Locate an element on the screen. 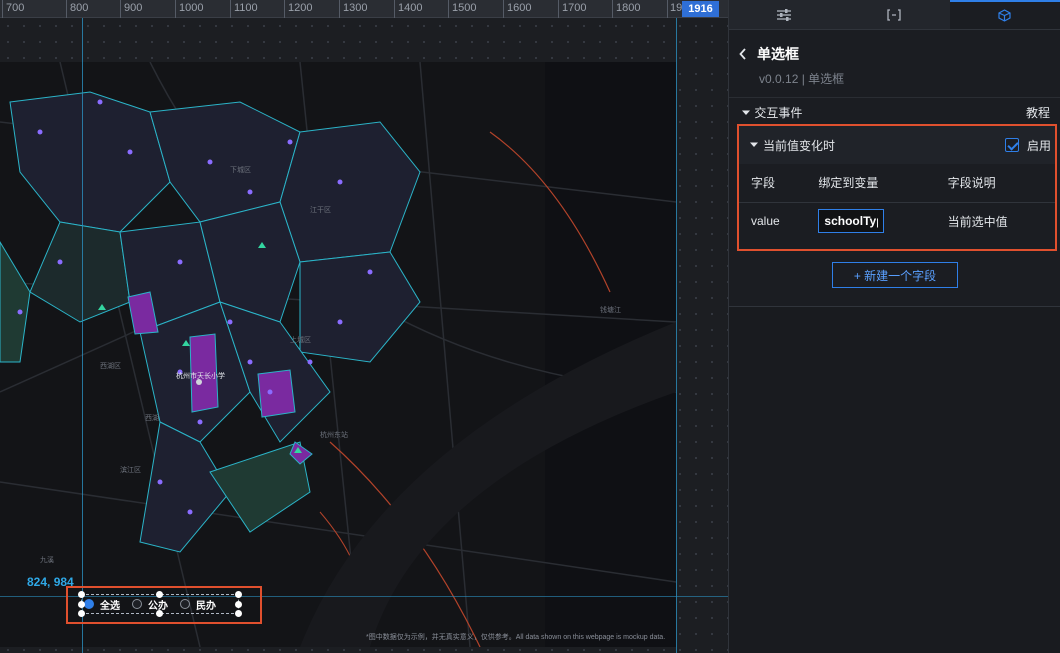  column-header: 字段 is located at coordinates (773, 183).